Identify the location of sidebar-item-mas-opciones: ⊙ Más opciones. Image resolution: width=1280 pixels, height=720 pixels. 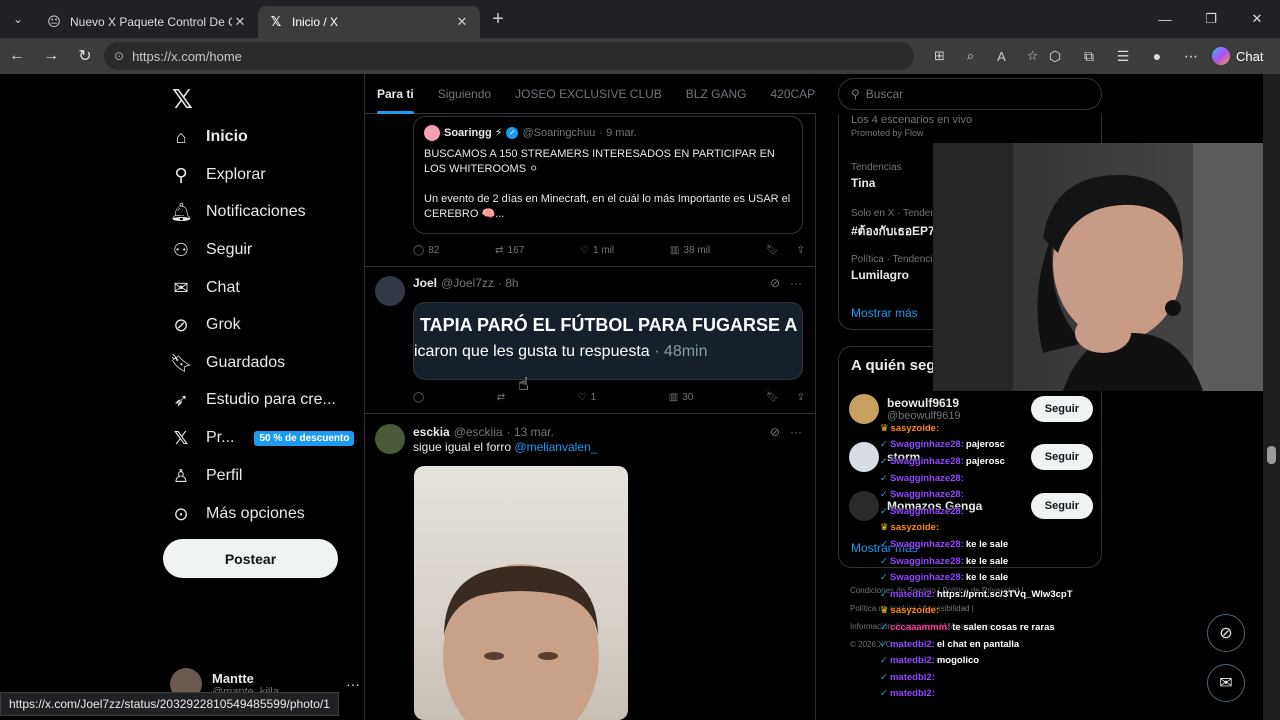
(237, 514).